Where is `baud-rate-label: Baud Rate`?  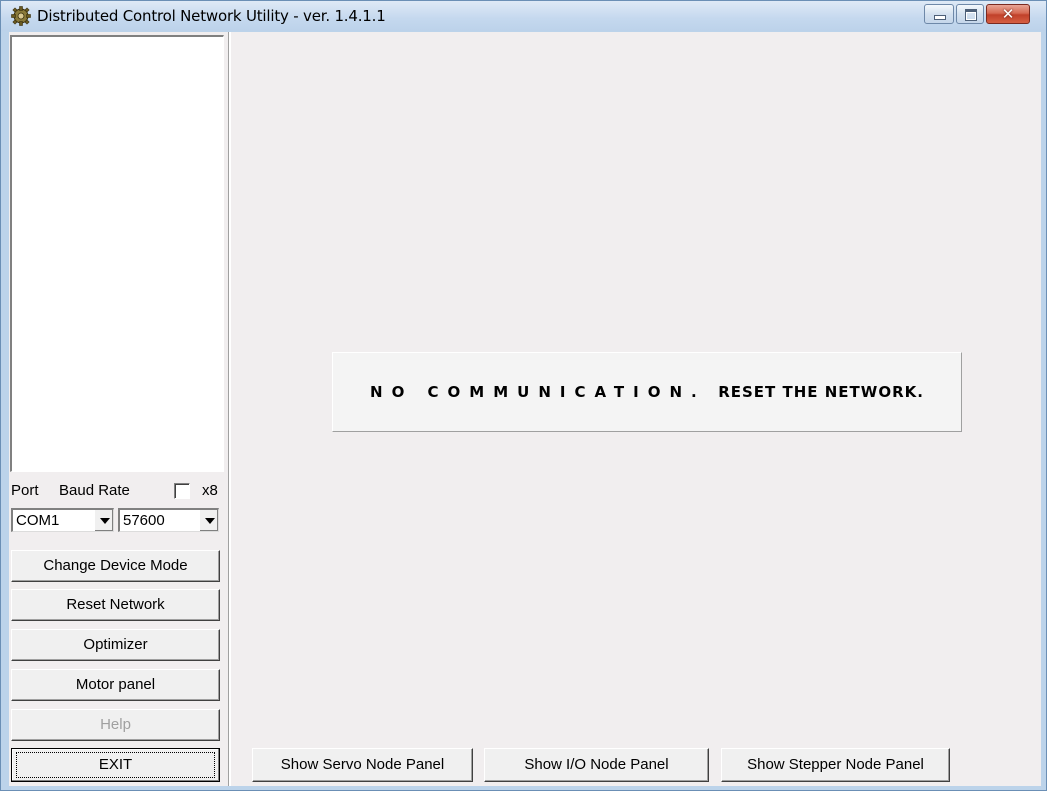 baud-rate-label: Baud Rate is located at coordinates (94, 490).